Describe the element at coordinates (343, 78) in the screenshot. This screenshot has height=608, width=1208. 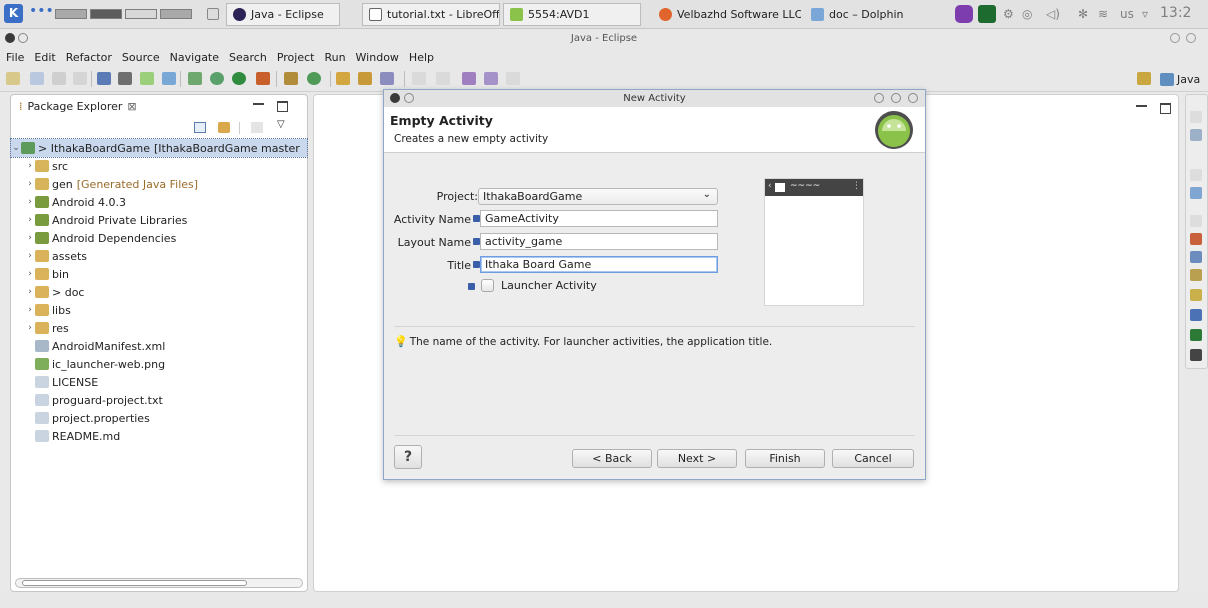
I see `open-type-icon` at that location.